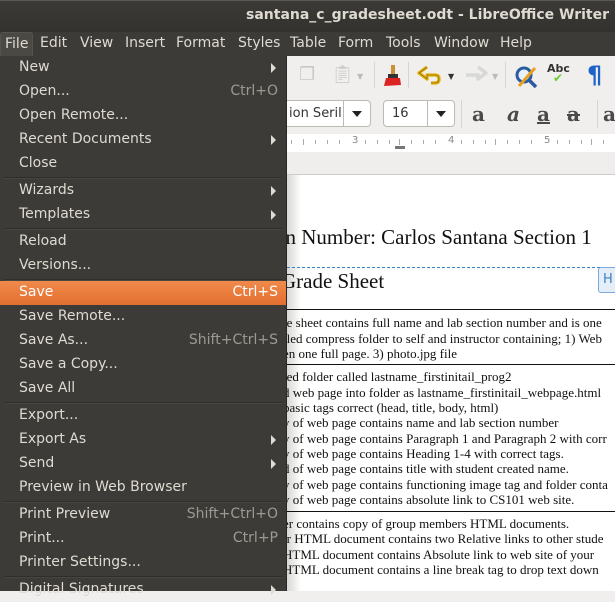 Image resolution: width=615 pixels, height=602 pixels. Describe the element at coordinates (516, 43) in the screenshot. I see `menu-help: Help` at that location.